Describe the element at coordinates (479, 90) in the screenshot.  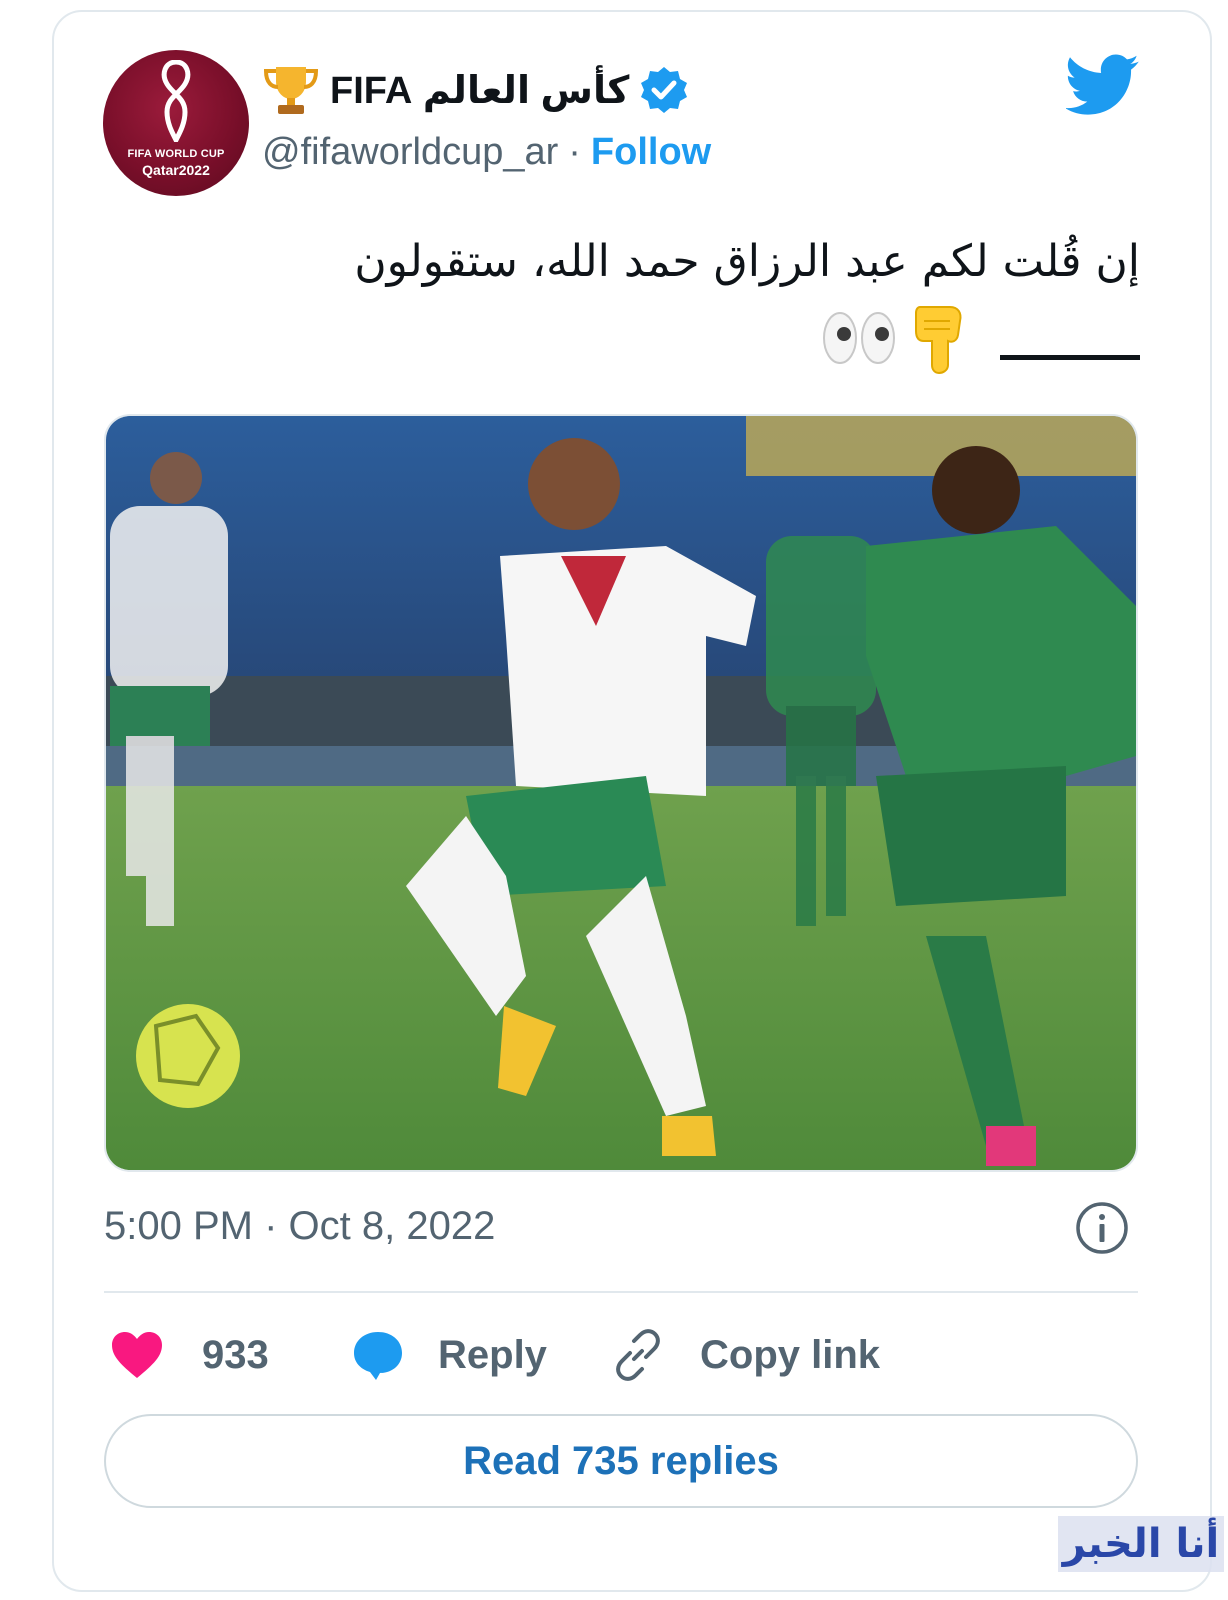
I see `display-name: كأس العالم FIFA` at that location.